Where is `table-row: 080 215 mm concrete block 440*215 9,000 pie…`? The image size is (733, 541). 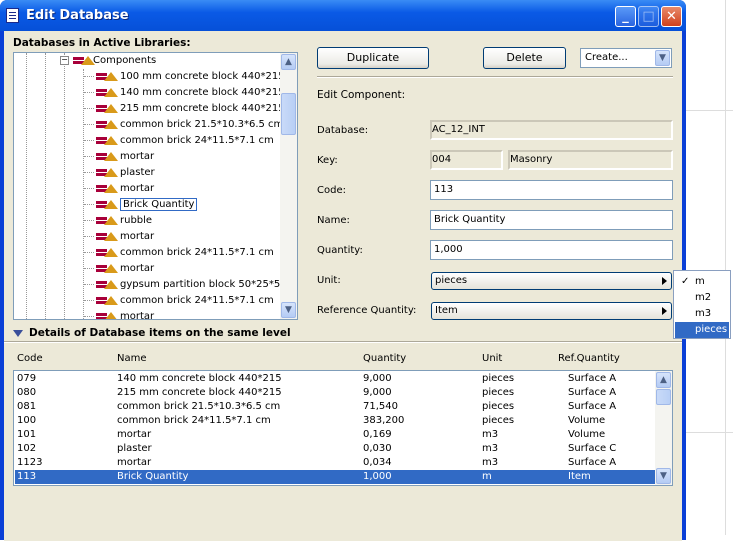
table-row: 080 215 mm concrete block 440*215 9,000 pie… is located at coordinates (335, 393).